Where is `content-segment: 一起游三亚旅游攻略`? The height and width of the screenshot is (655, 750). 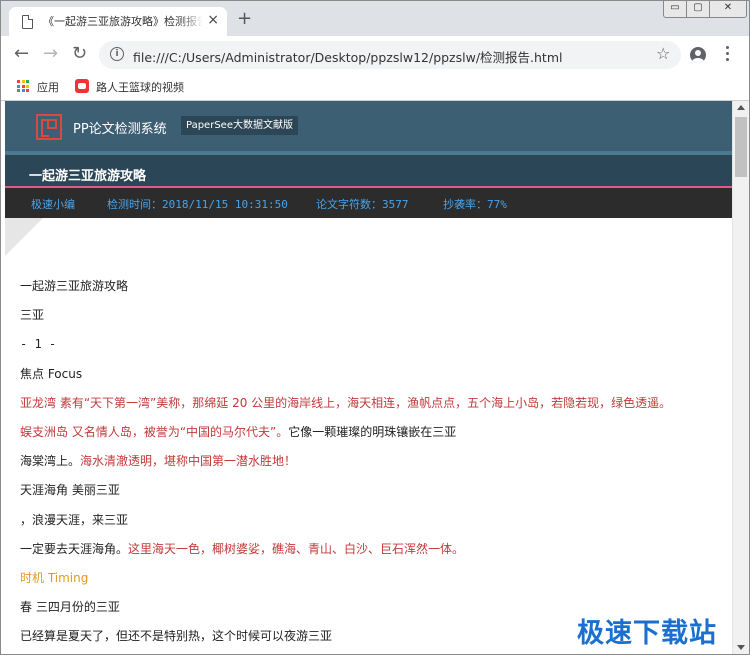
content-segment: 一起游三亚旅游攻略 is located at coordinates (74, 286).